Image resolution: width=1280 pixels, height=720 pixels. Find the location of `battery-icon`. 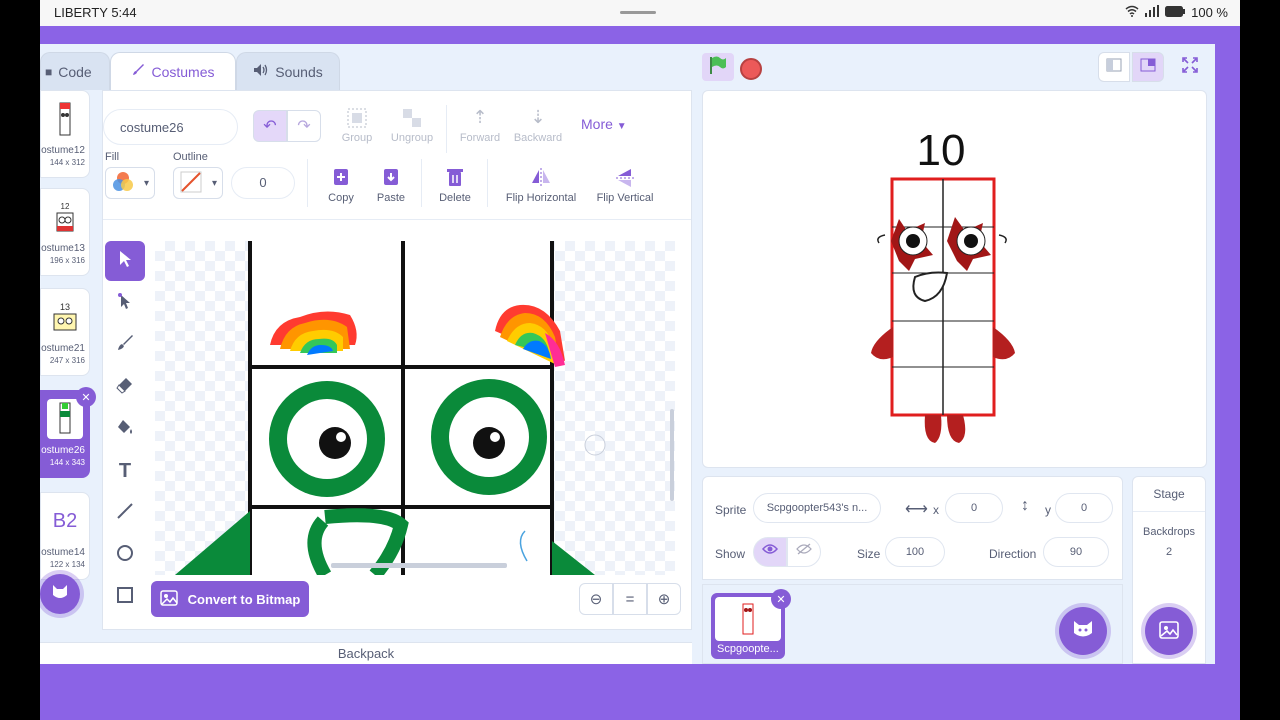

battery-icon is located at coordinates (1175, 12).